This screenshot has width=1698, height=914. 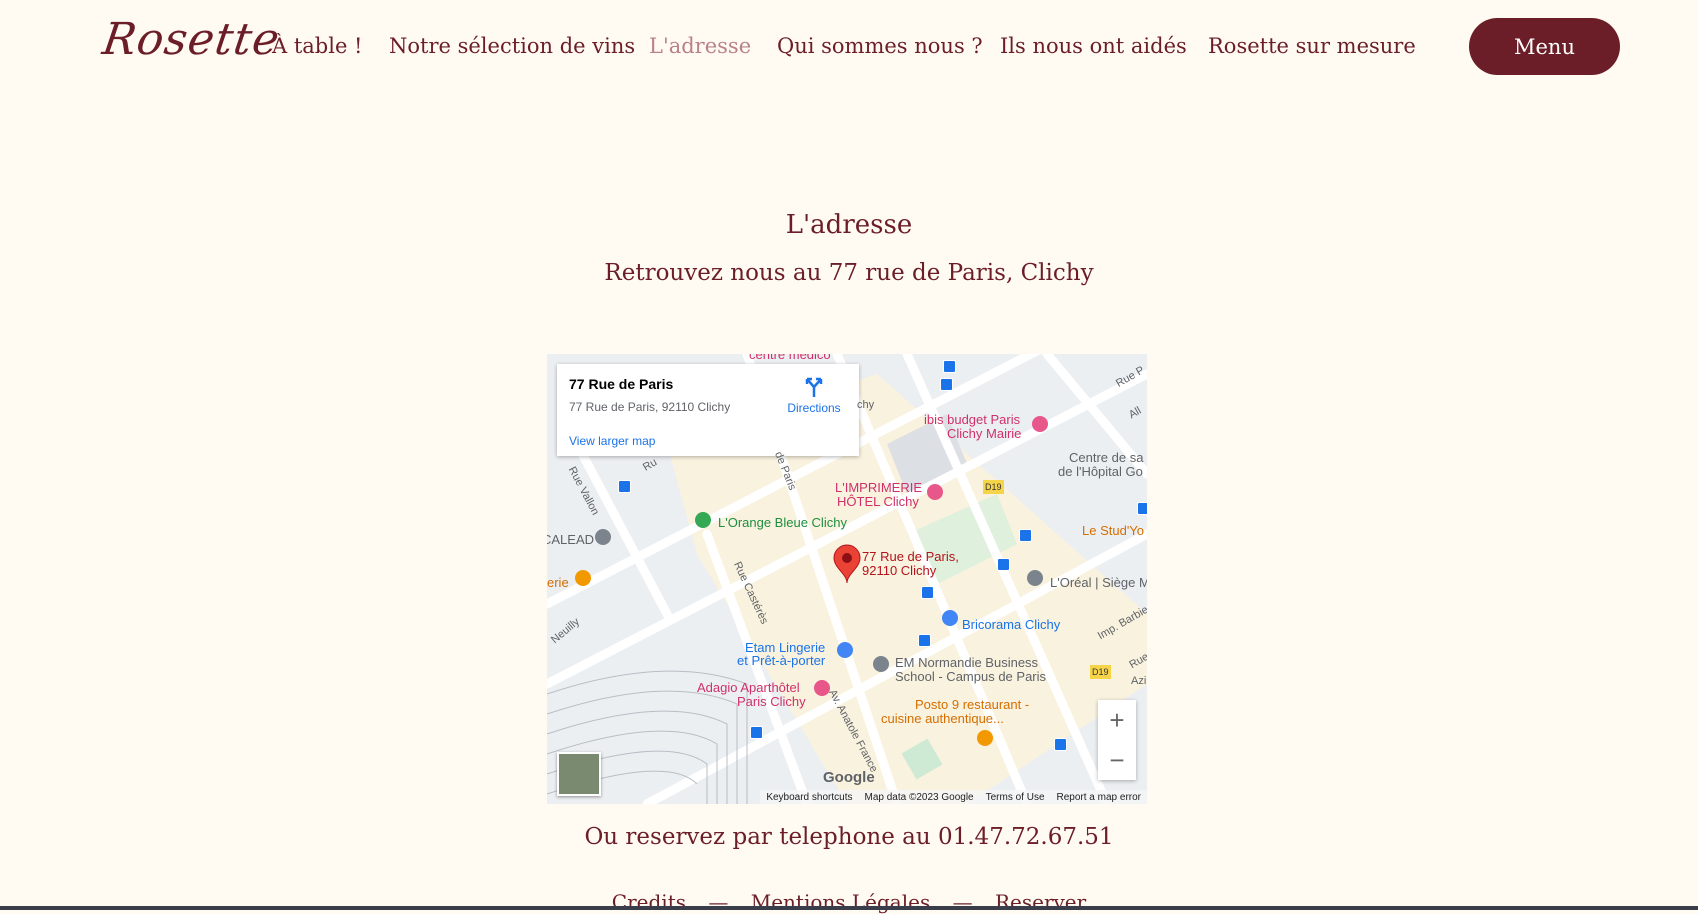 I want to click on menu-button: Menu, so click(x=1544, y=46).